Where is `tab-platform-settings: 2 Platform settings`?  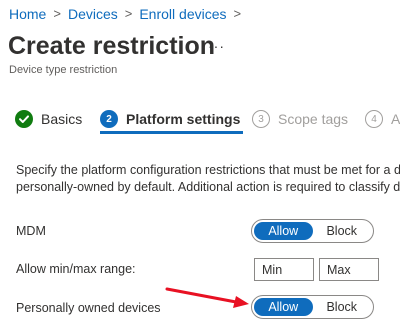
tab-platform-settings: 2 Platform settings is located at coordinates (170, 119).